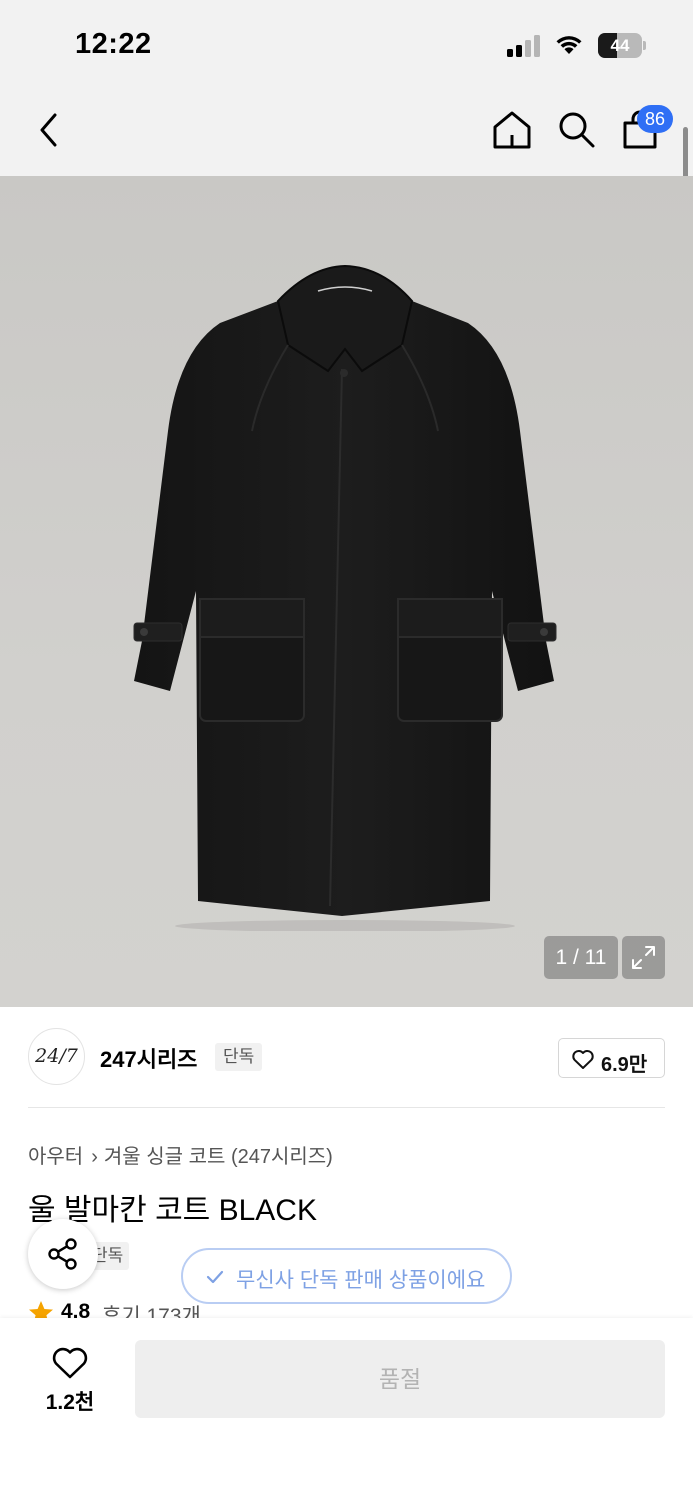 This screenshot has height=1500, width=693. What do you see at coordinates (400, 1379) in the screenshot?
I see `sold-out-button: 품절` at bounding box center [400, 1379].